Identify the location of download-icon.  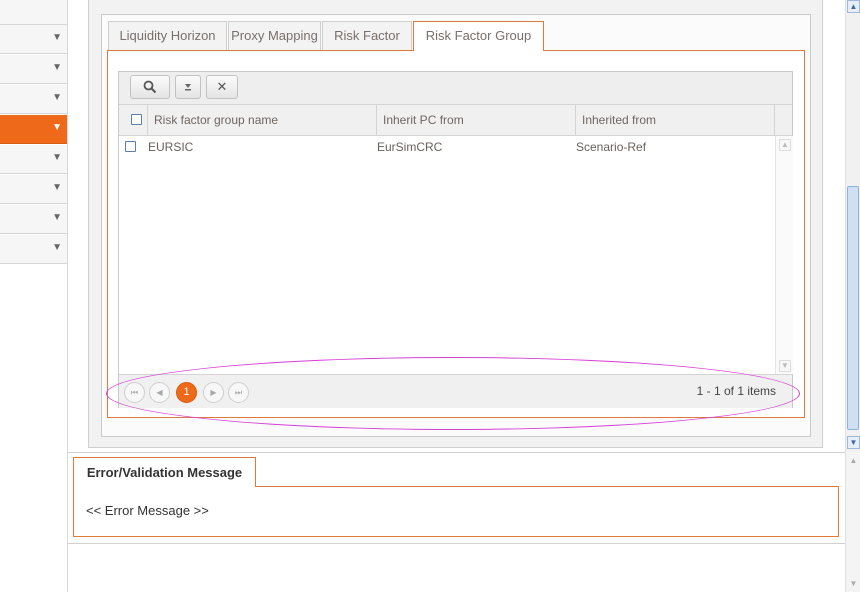
(188, 87).